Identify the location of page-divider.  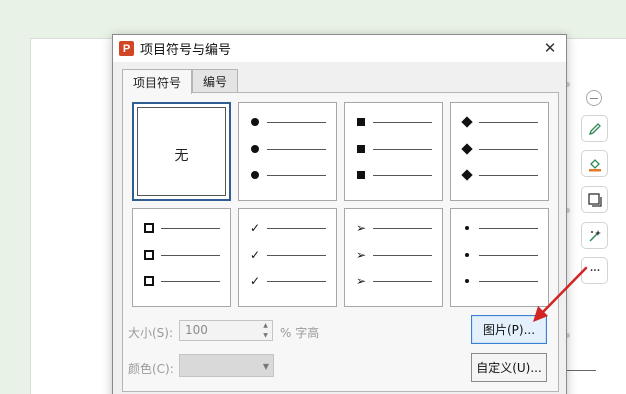
(581, 370).